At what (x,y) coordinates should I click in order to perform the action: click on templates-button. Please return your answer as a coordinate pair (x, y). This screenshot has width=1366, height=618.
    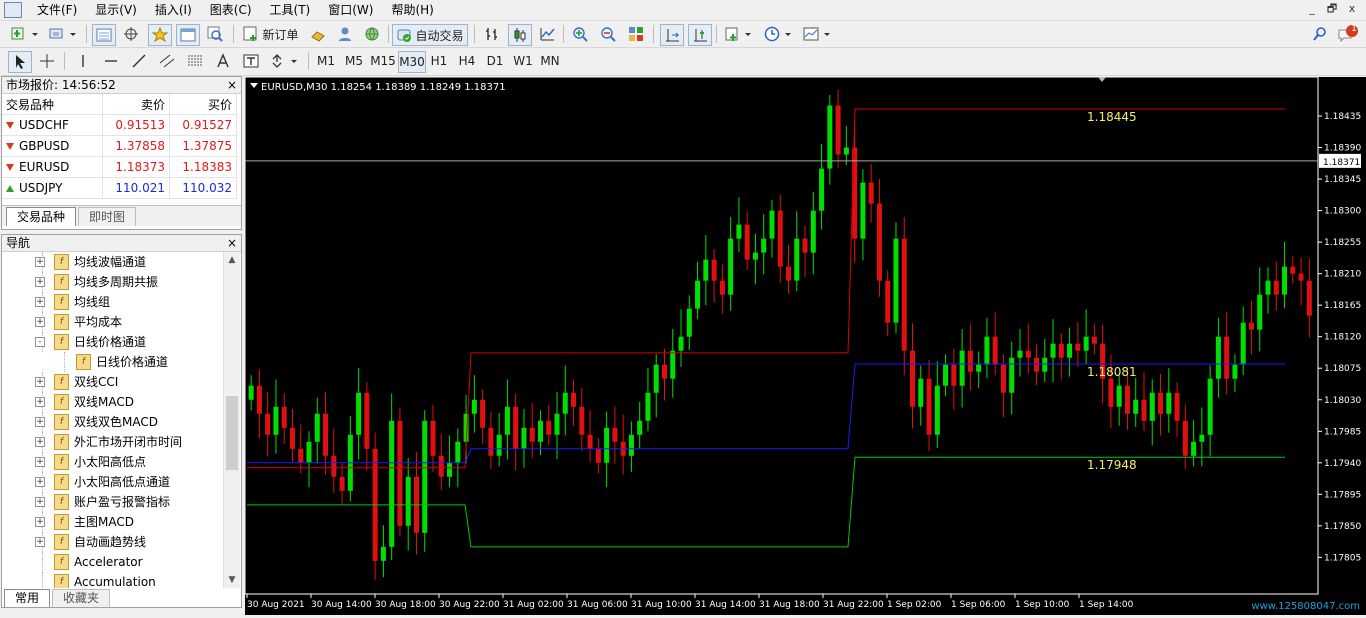
    Looking at the image, I should click on (818, 34).